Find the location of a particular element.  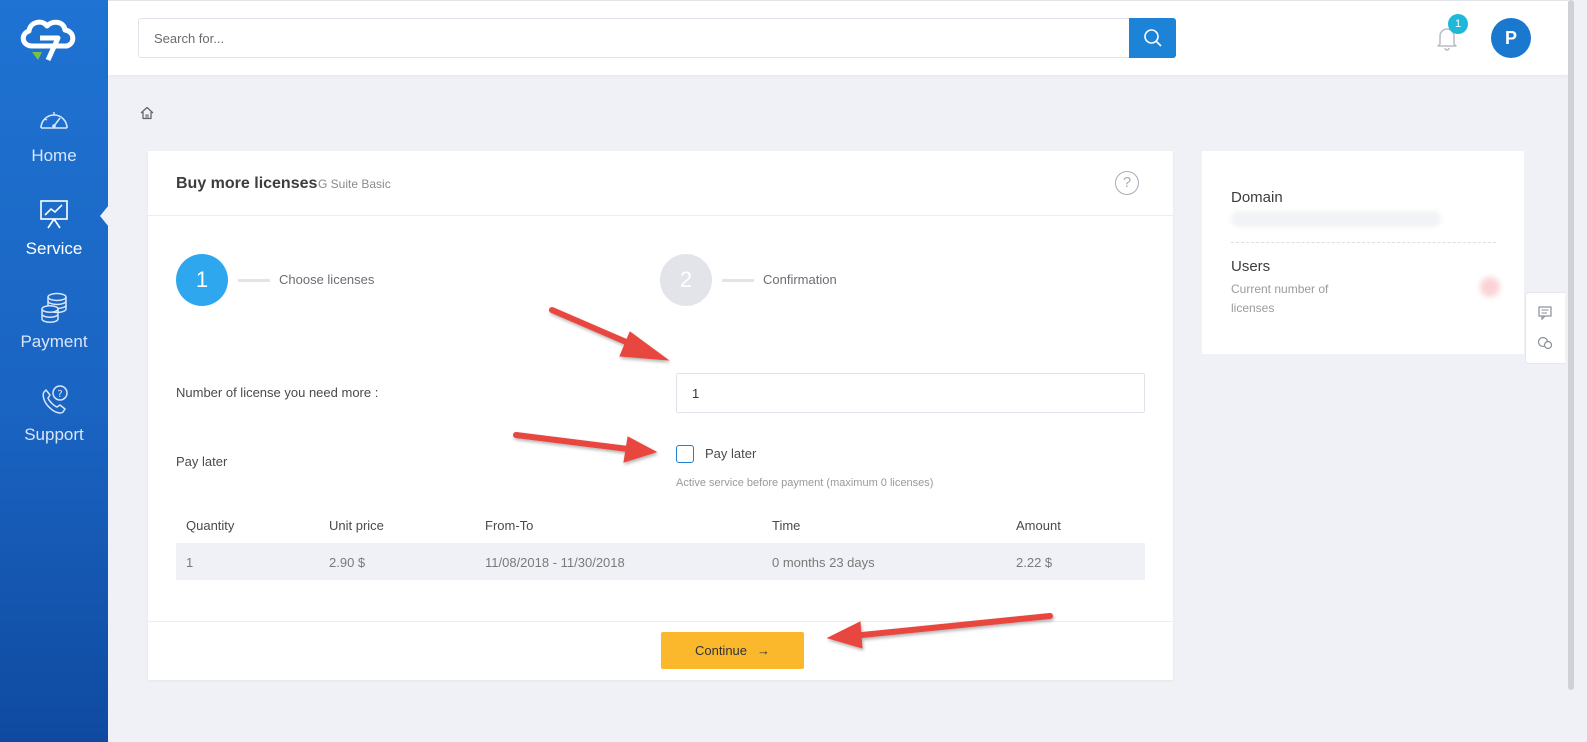

summary-divider is located at coordinates (1363, 242).